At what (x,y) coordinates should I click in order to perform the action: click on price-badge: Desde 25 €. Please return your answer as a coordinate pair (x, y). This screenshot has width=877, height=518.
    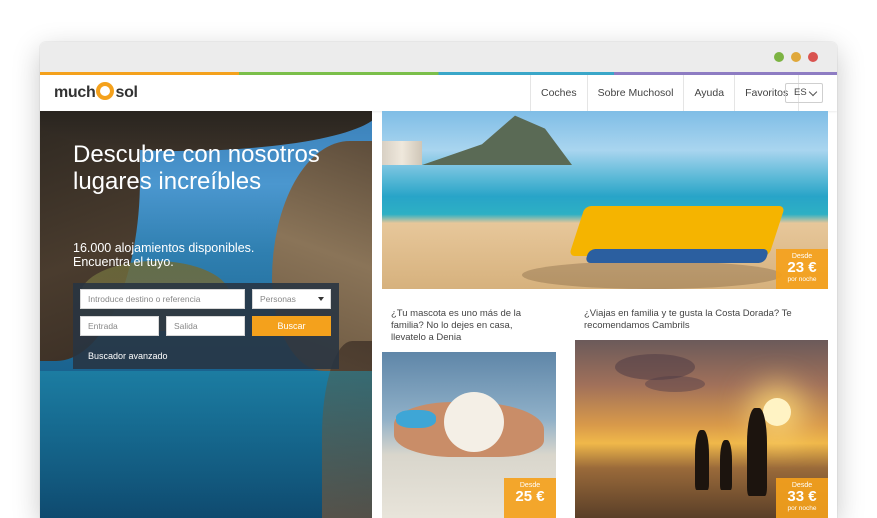
    Looking at the image, I should click on (530, 498).